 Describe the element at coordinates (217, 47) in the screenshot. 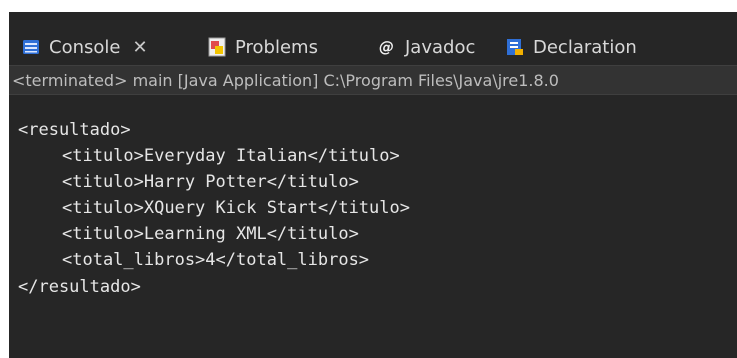

I see `problems-icon` at that location.